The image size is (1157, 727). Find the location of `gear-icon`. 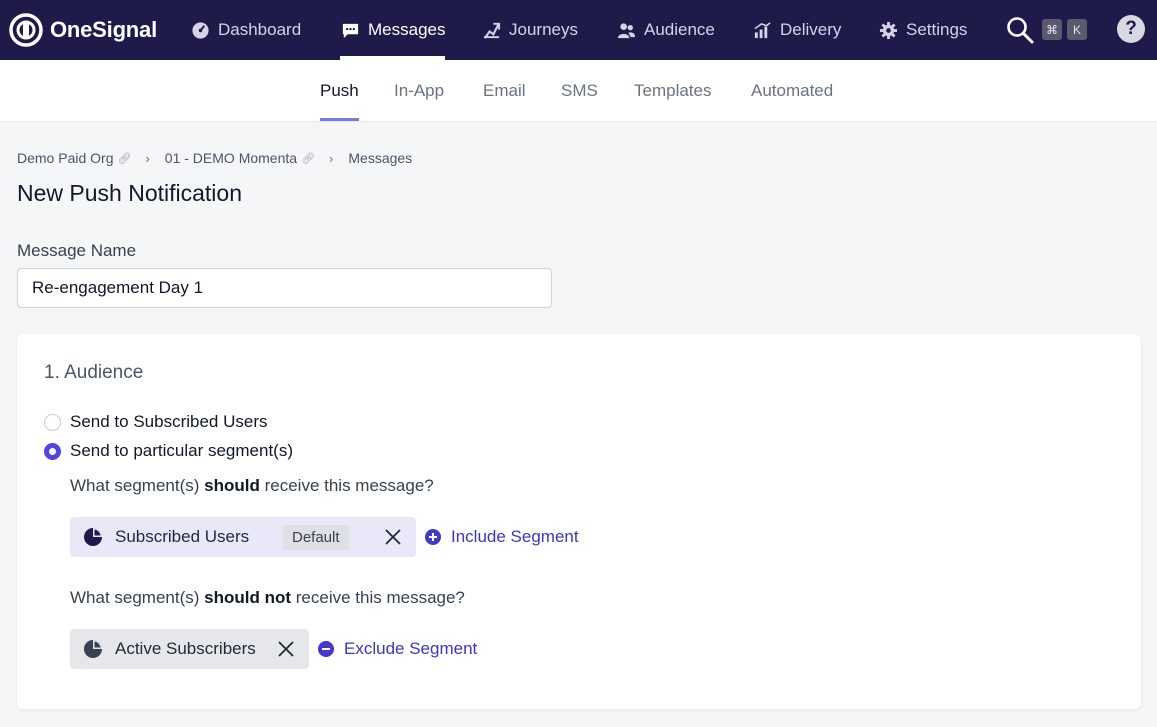

gear-icon is located at coordinates (888, 30).